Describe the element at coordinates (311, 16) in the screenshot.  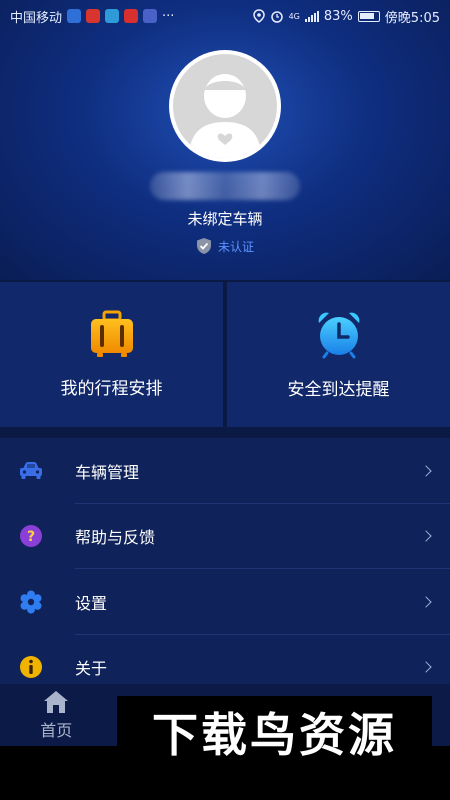
I see `signal-icon` at that location.